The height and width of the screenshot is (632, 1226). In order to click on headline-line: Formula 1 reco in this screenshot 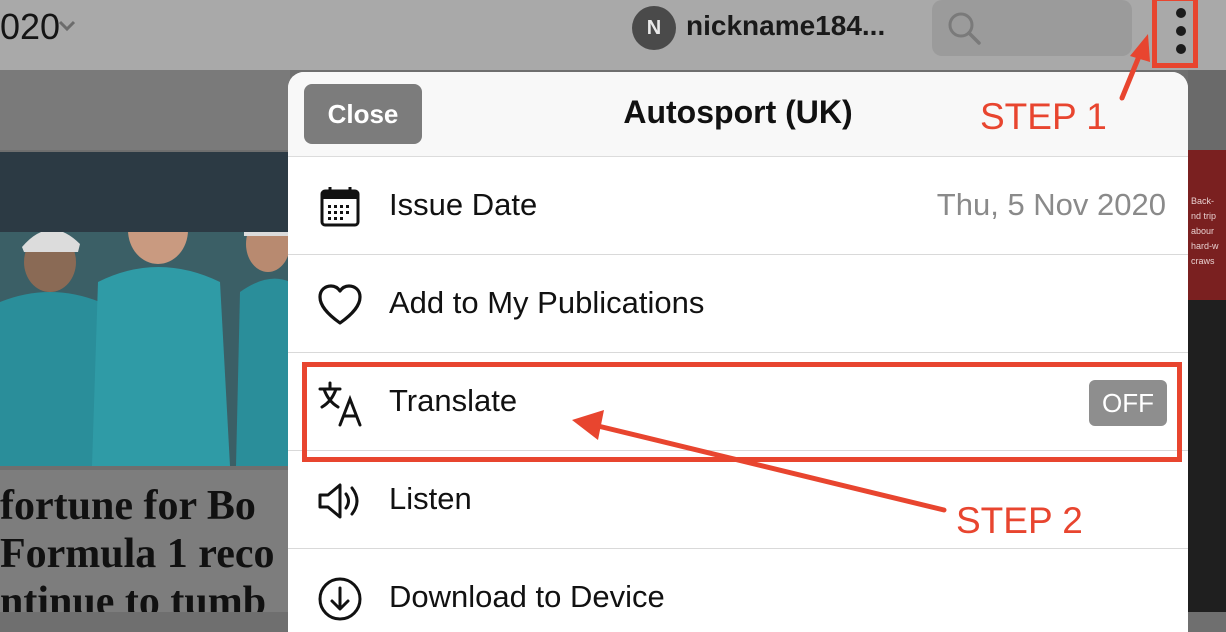, I will do `click(137, 554)`.